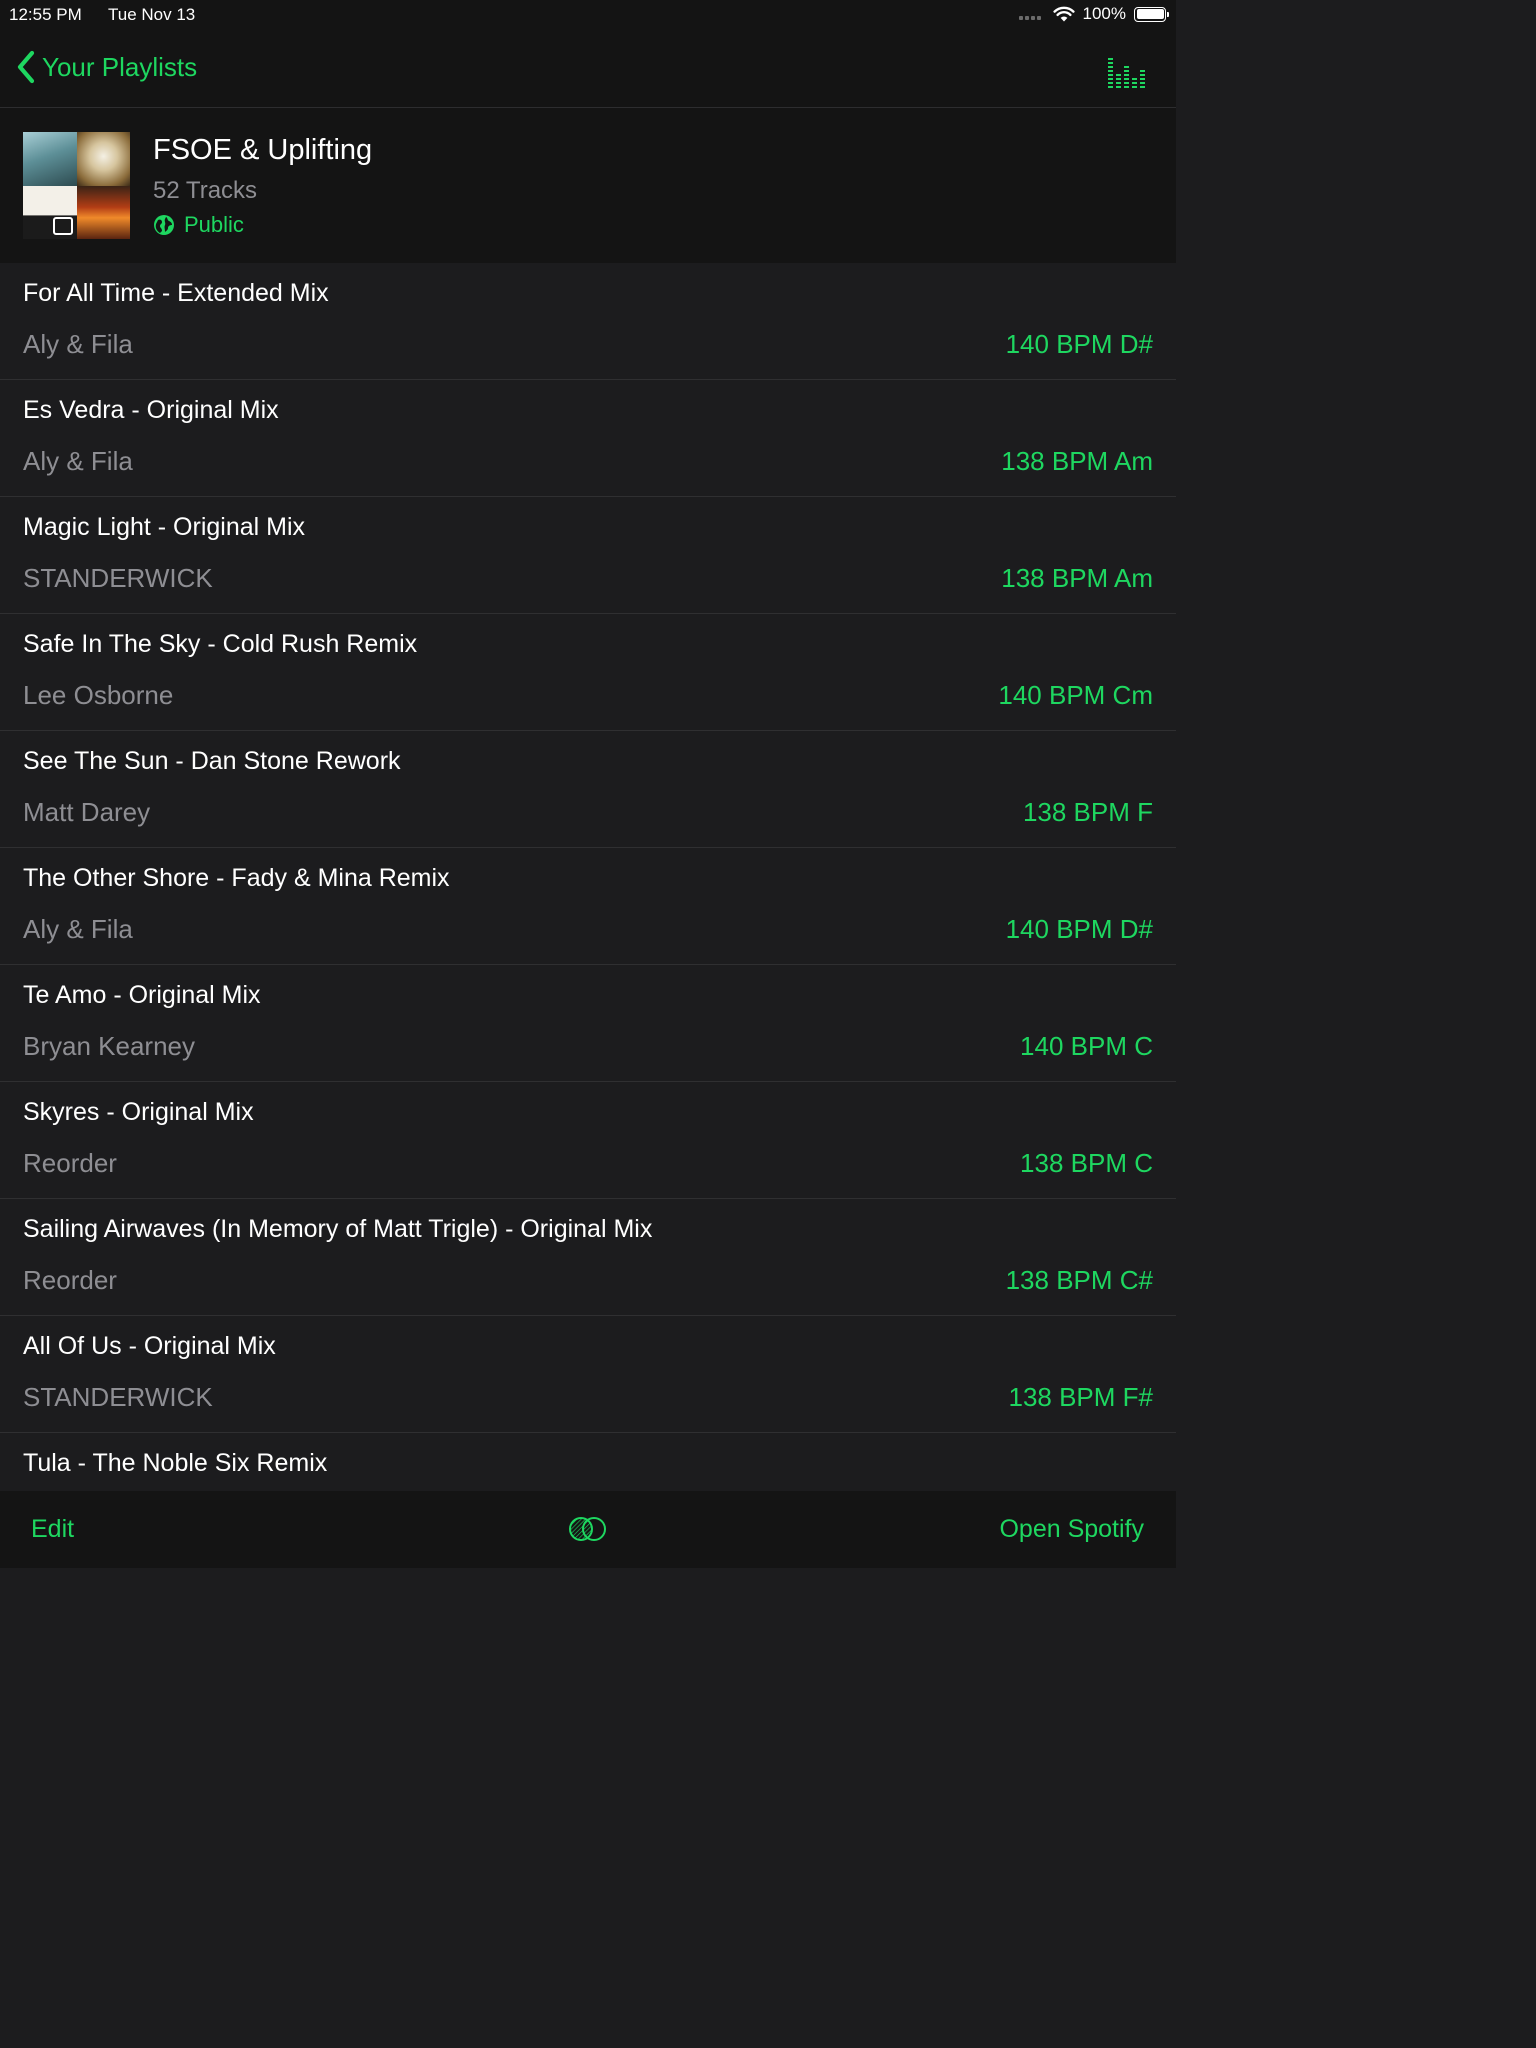 This screenshot has width=1536, height=2048. I want to click on navigation-bar: Your Playlists, so click(588, 69).